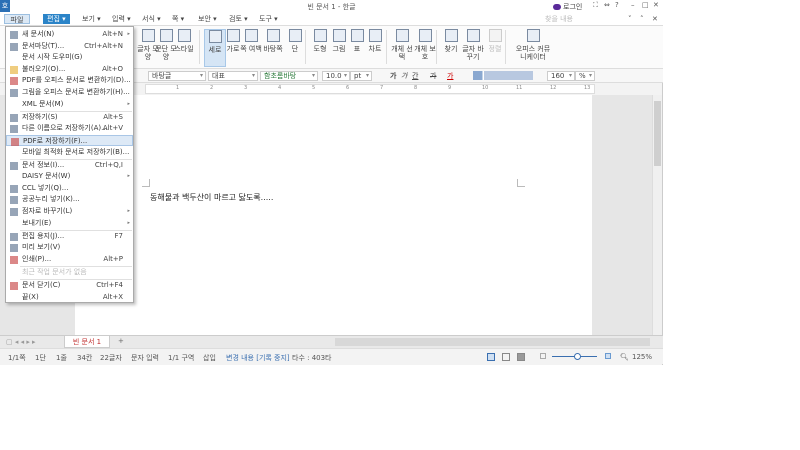  What do you see at coordinates (69, 47) in the screenshot?
I see `file-menu-item: 문서마당(T)... Ctrl+Alt+N` at bounding box center [69, 47].